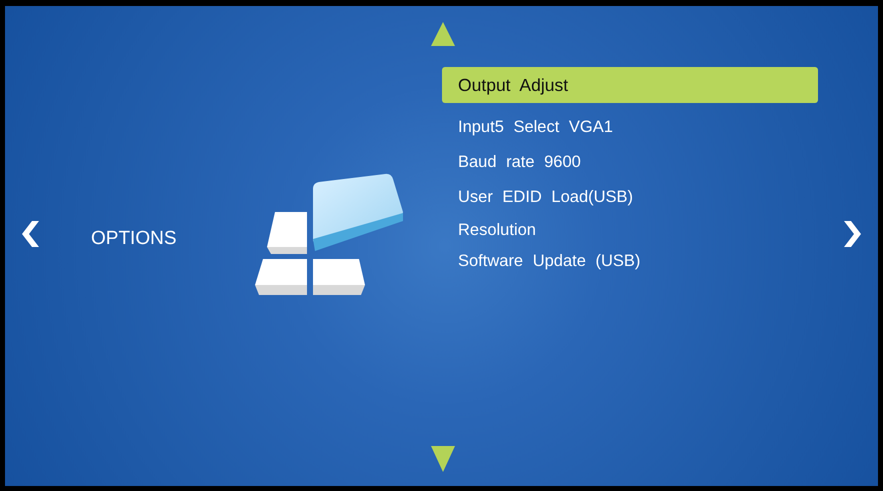 The image size is (883, 491). I want to click on up-arrow-icon, so click(442, 34).